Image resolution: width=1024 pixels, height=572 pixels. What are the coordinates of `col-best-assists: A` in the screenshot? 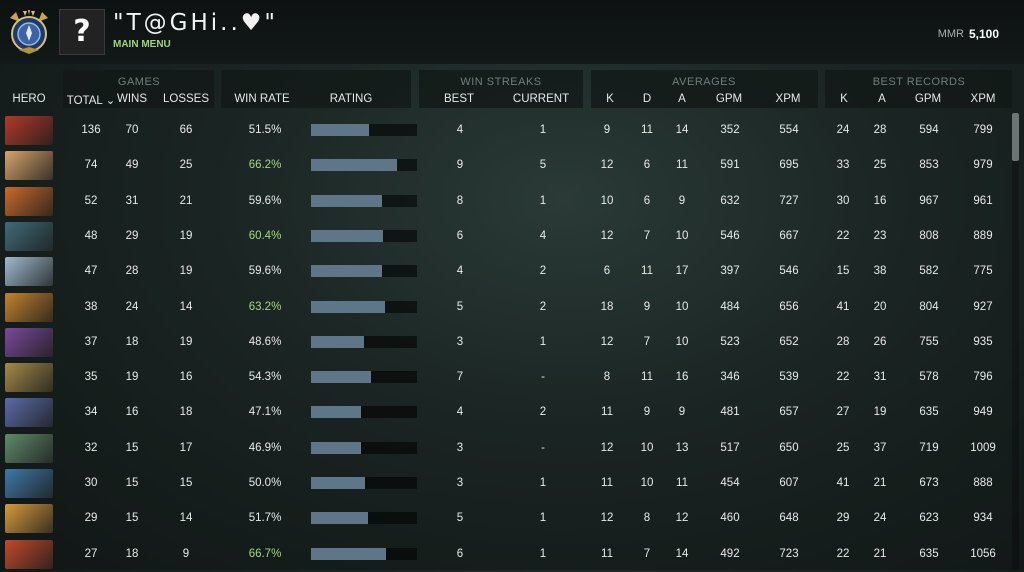 It's located at (882, 99).